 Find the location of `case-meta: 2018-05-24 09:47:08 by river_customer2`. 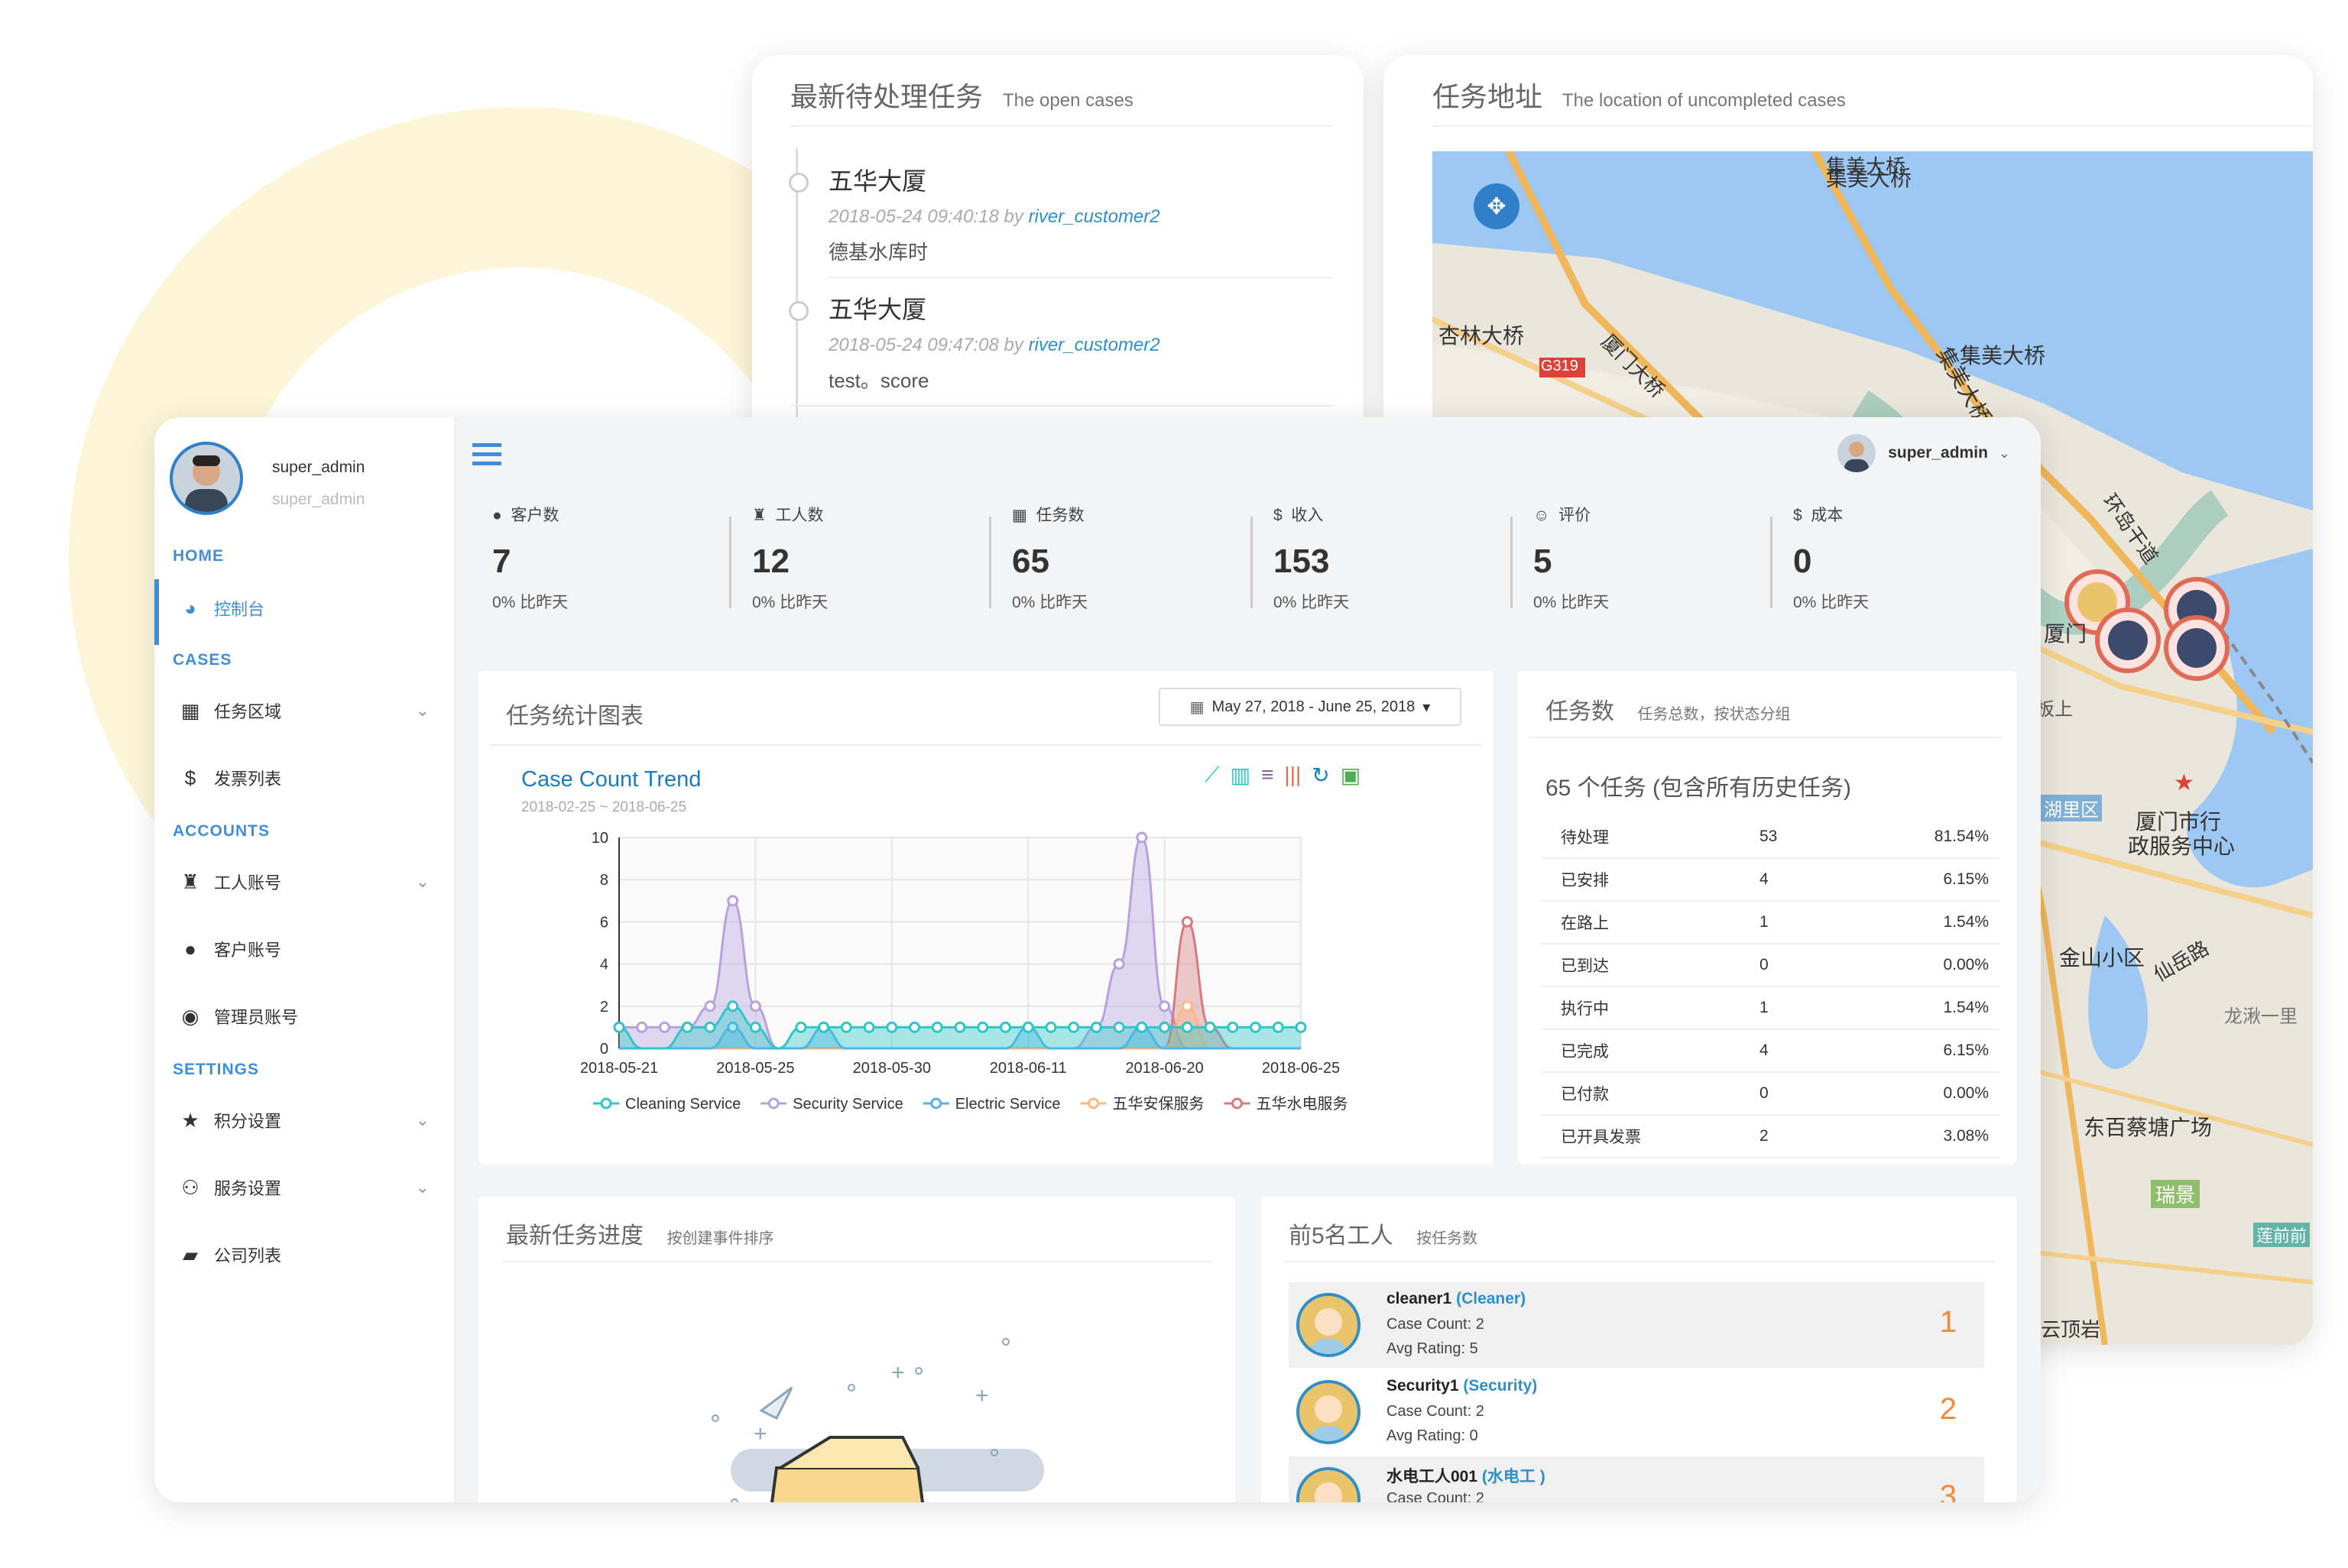

case-meta: 2018-05-24 09:47:08 by river_customer2 is located at coordinates (994, 345).